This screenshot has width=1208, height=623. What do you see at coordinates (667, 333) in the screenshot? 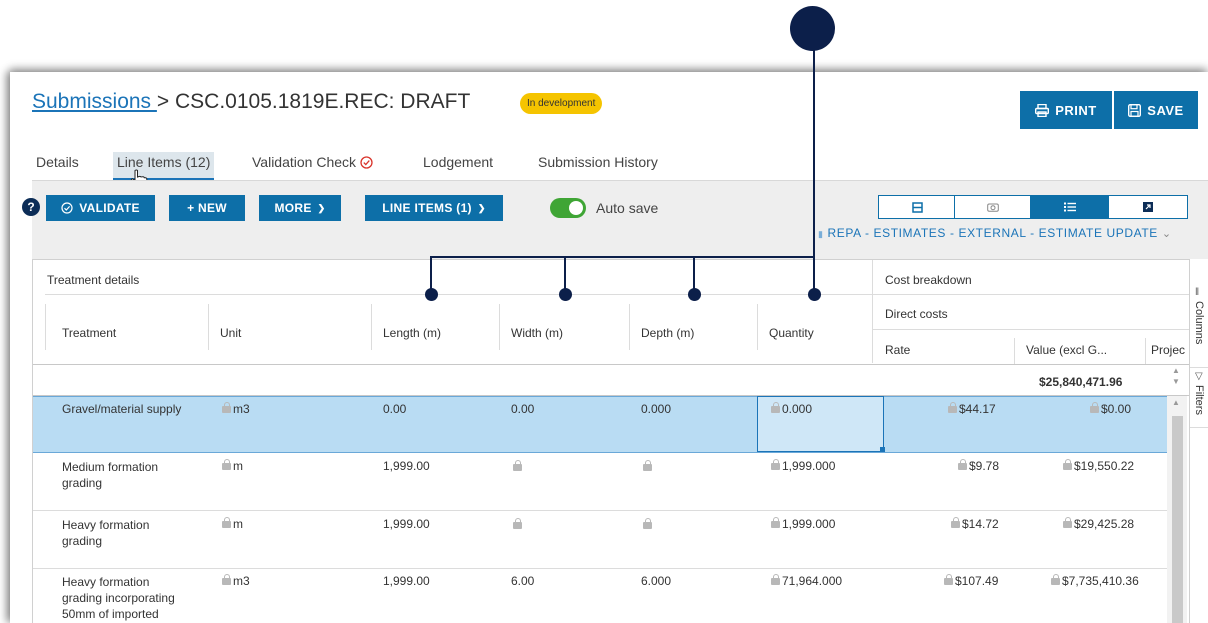
I see `column-header-depth: Depth (m)` at bounding box center [667, 333].